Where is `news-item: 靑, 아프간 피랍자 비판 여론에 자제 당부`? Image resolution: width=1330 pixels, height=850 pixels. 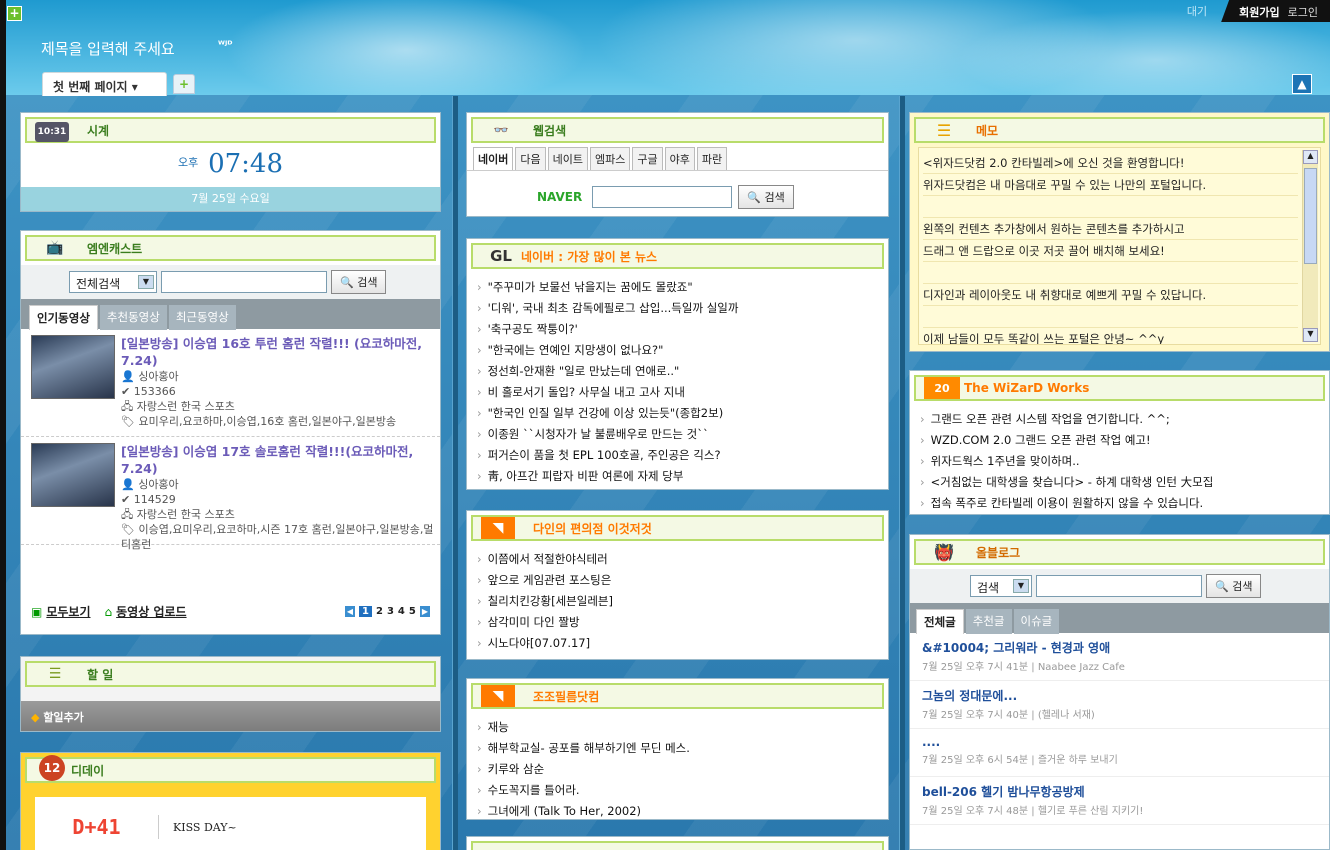 news-item: 靑, 아프간 피랍자 비판 여론에 자제 당부 is located at coordinates (677, 476).